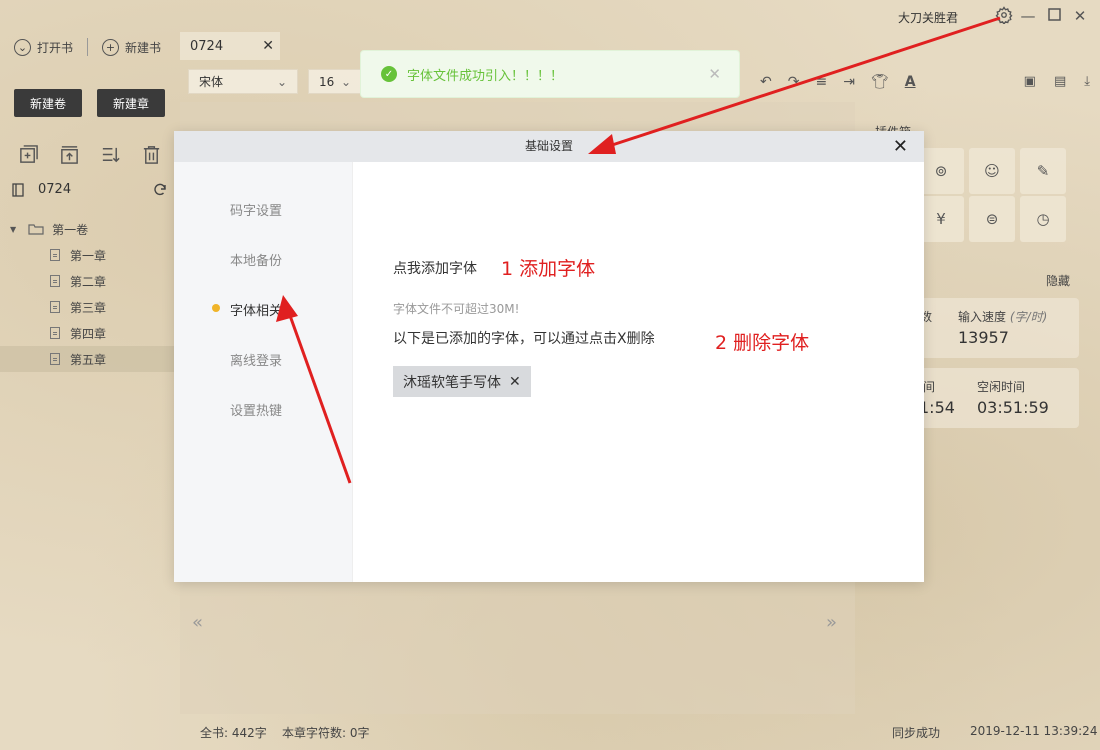 The height and width of the screenshot is (750, 1100). Describe the element at coordinates (831, 622) in the screenshot. I see `next-page-icon: »` at that location.